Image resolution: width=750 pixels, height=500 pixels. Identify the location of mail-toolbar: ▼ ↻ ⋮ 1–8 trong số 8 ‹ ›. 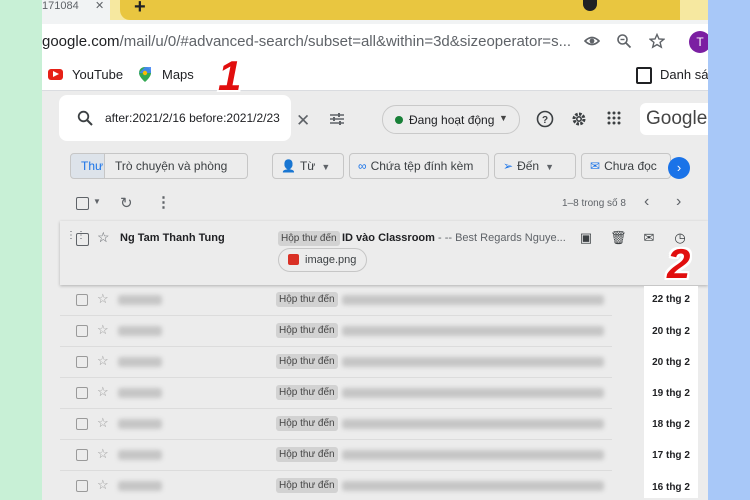
(375, 203).